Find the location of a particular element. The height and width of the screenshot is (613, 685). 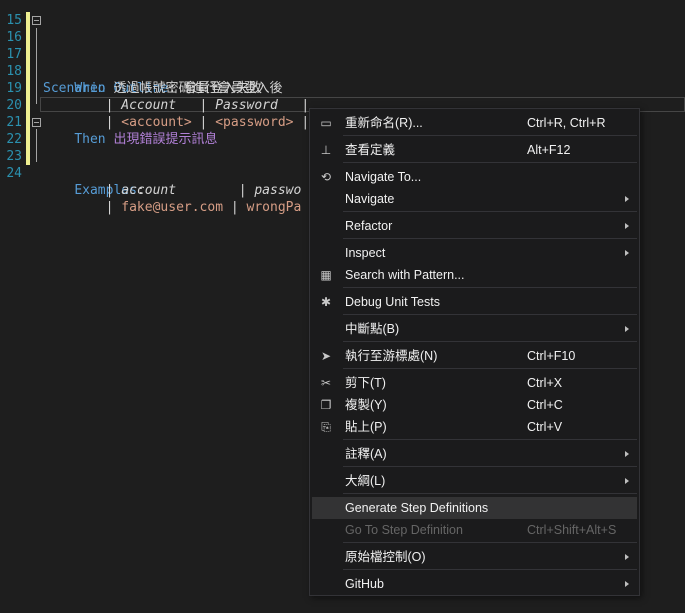

navigate-to-icon: ⟲ is located at coordinates (326, 177).